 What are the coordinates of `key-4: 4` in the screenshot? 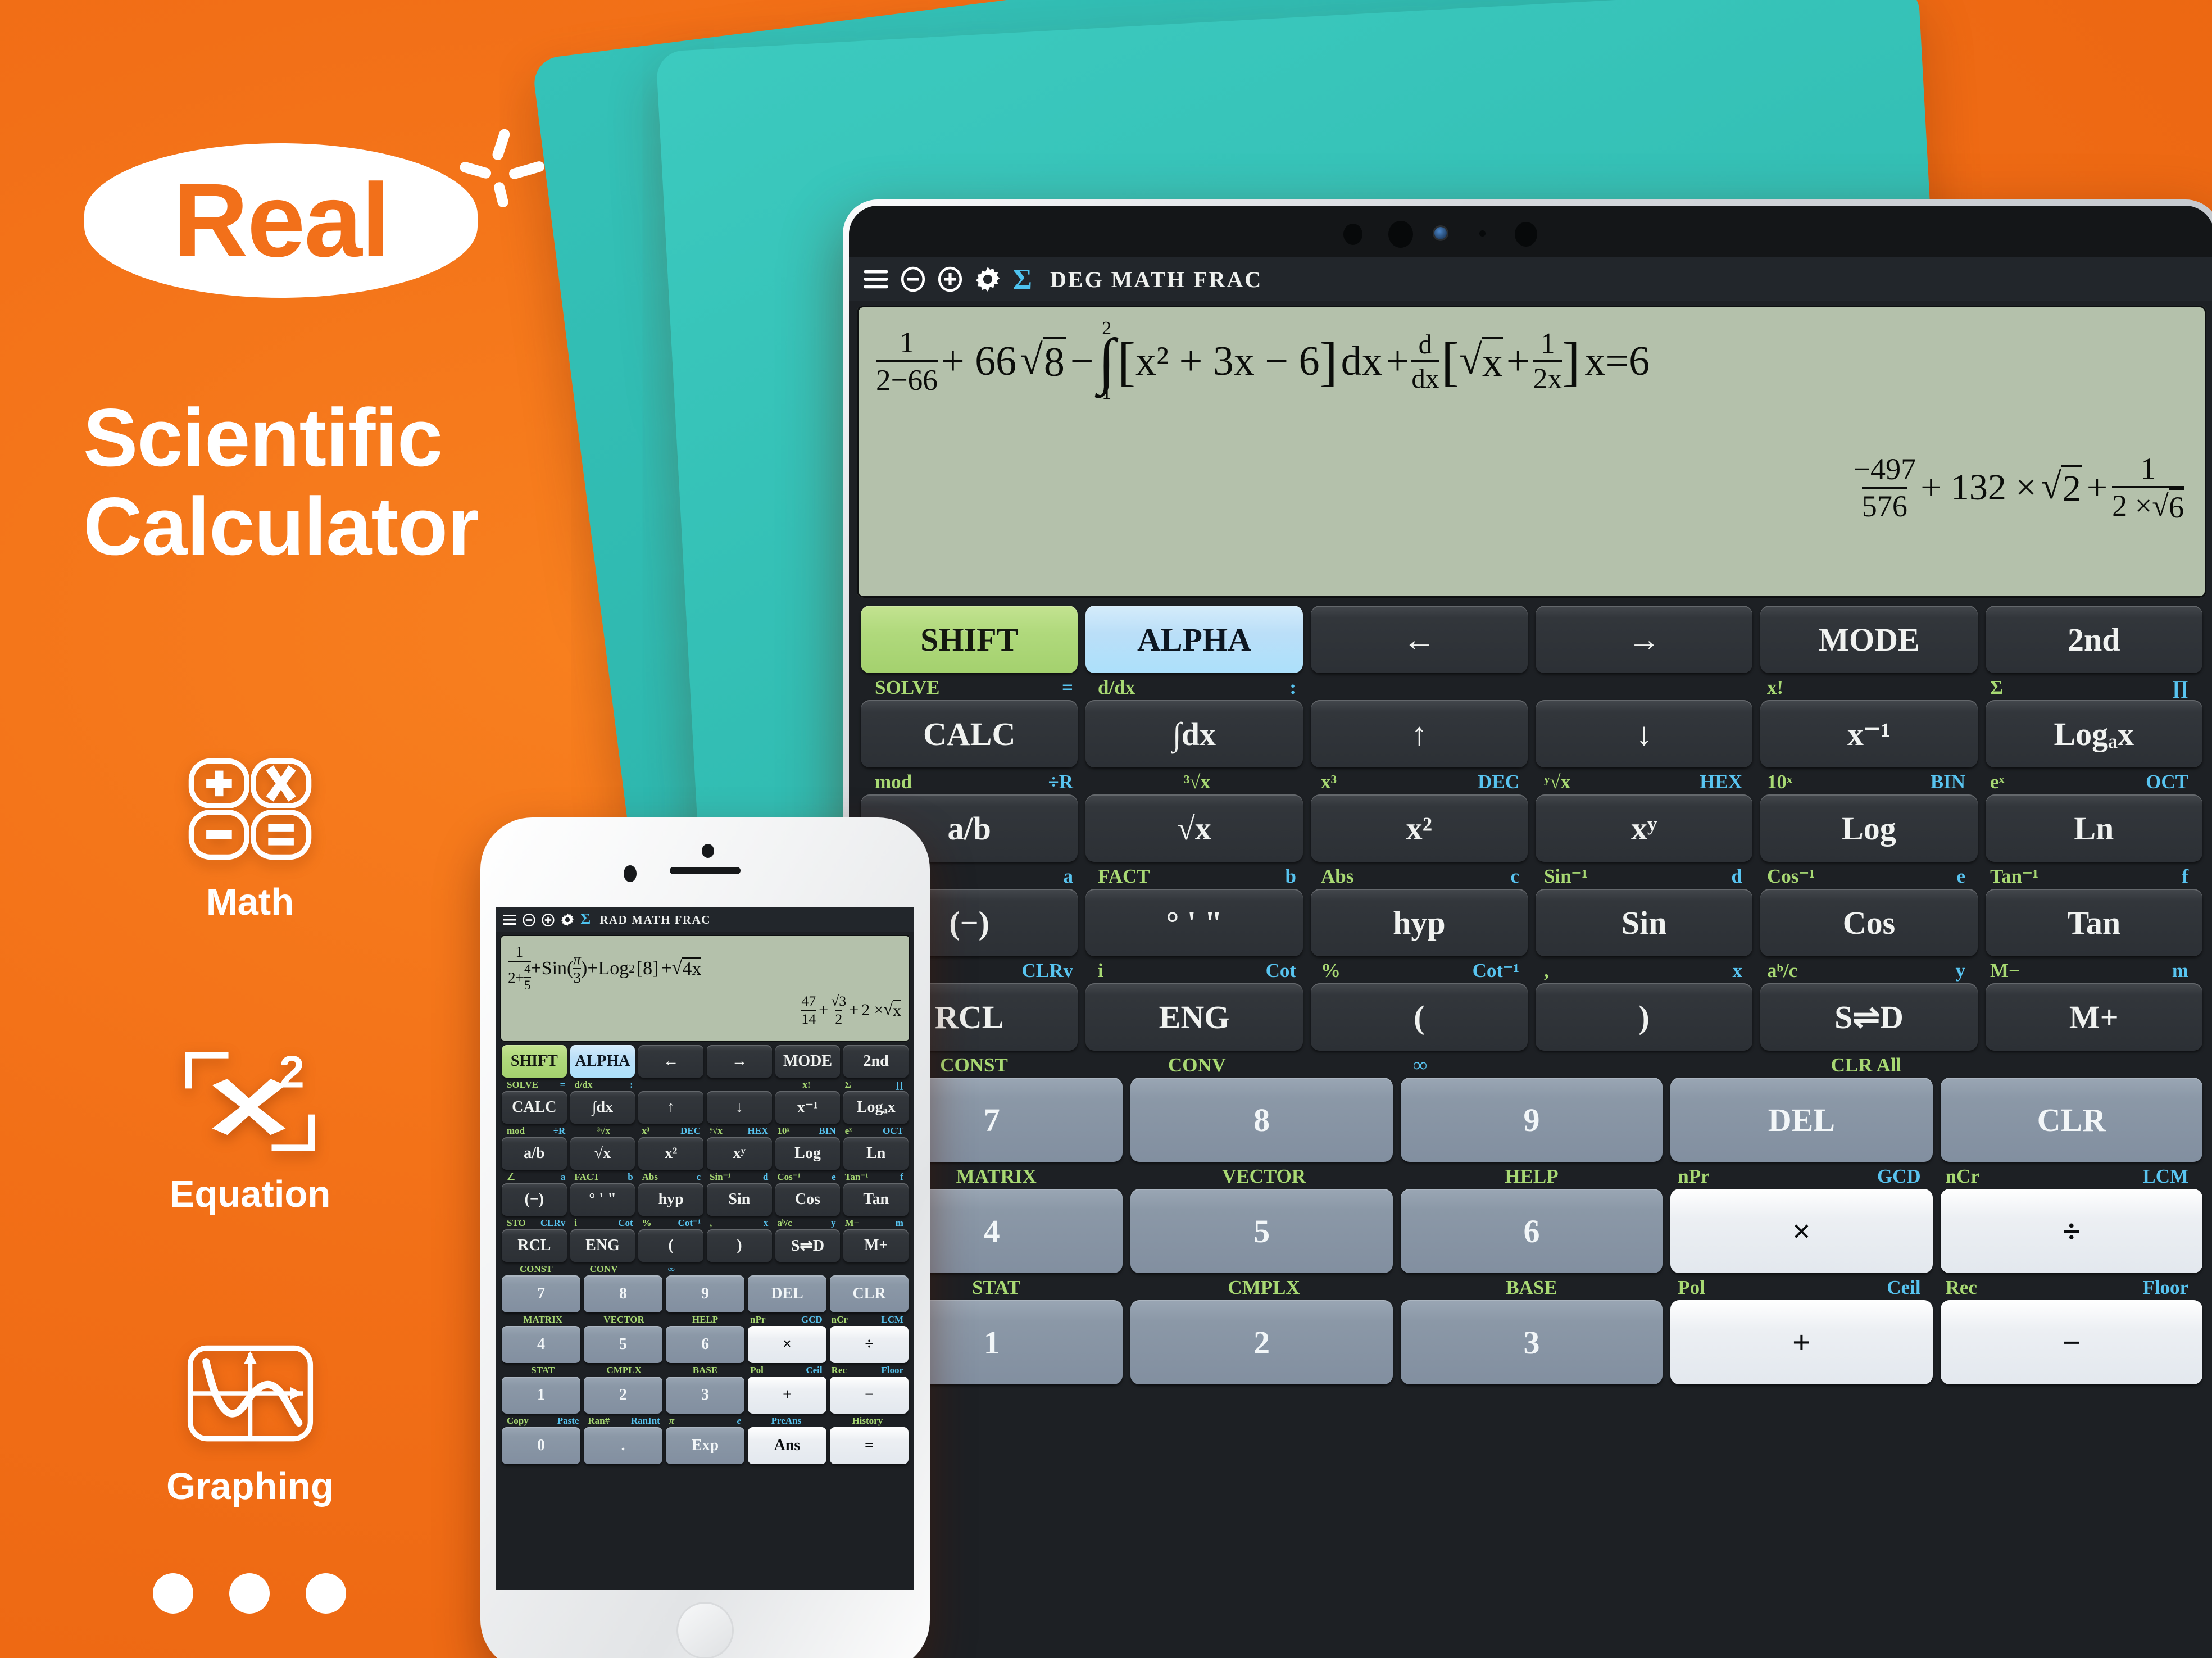 It's located at (541, 1344).